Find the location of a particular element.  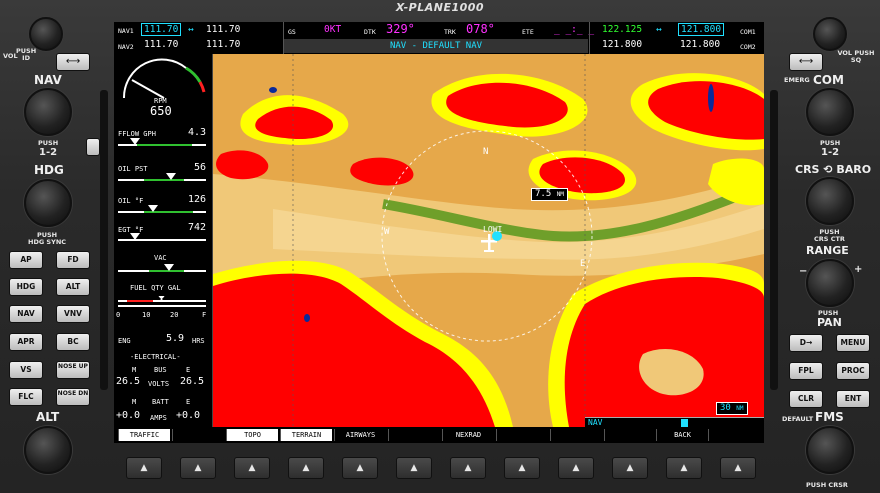

bus-e-label: E is located at coordinates (188, 370).